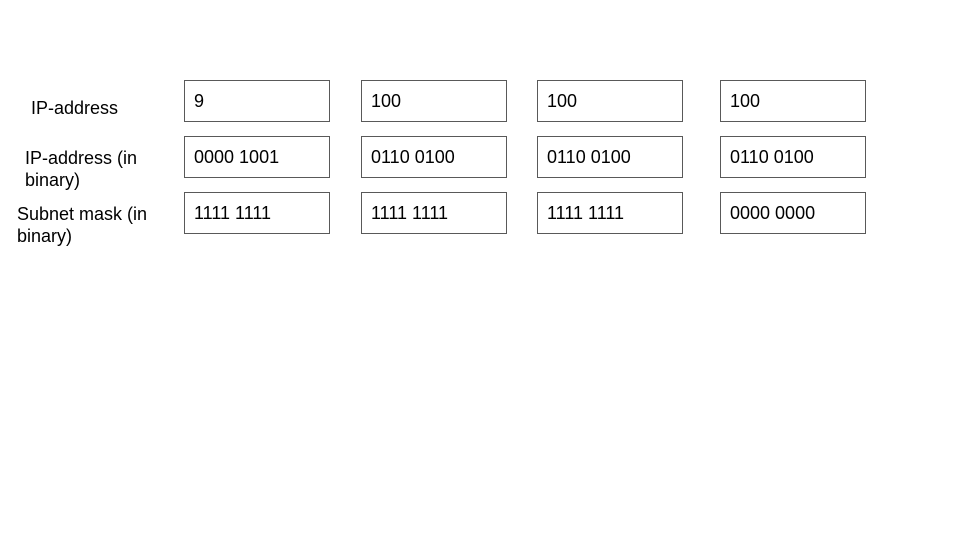 The height and width of the screenshot is (540, 960). What do you see at coordinates (257, 157) in the screenshot?
I see `ip-binary-octet-1-box: 0000 1001` at bounding box center [257, 157].